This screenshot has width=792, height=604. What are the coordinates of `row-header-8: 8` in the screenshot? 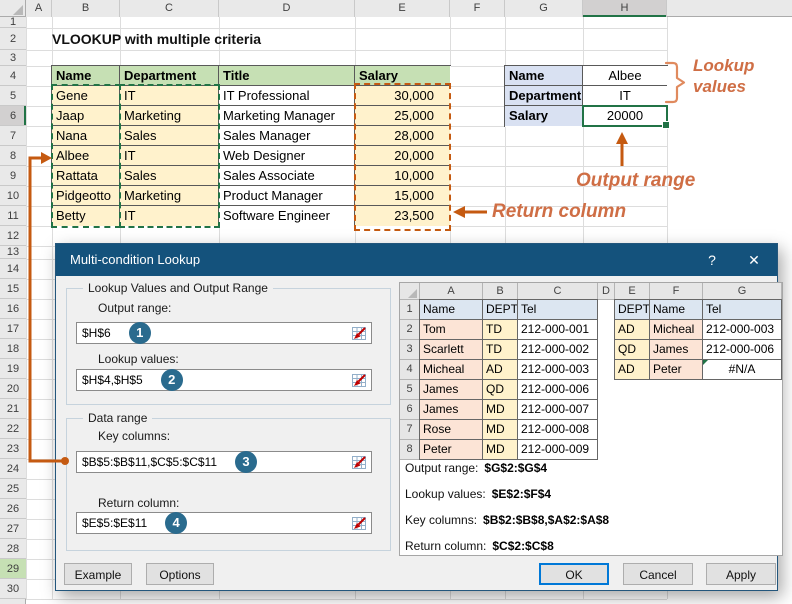 It's located at (13, 156).